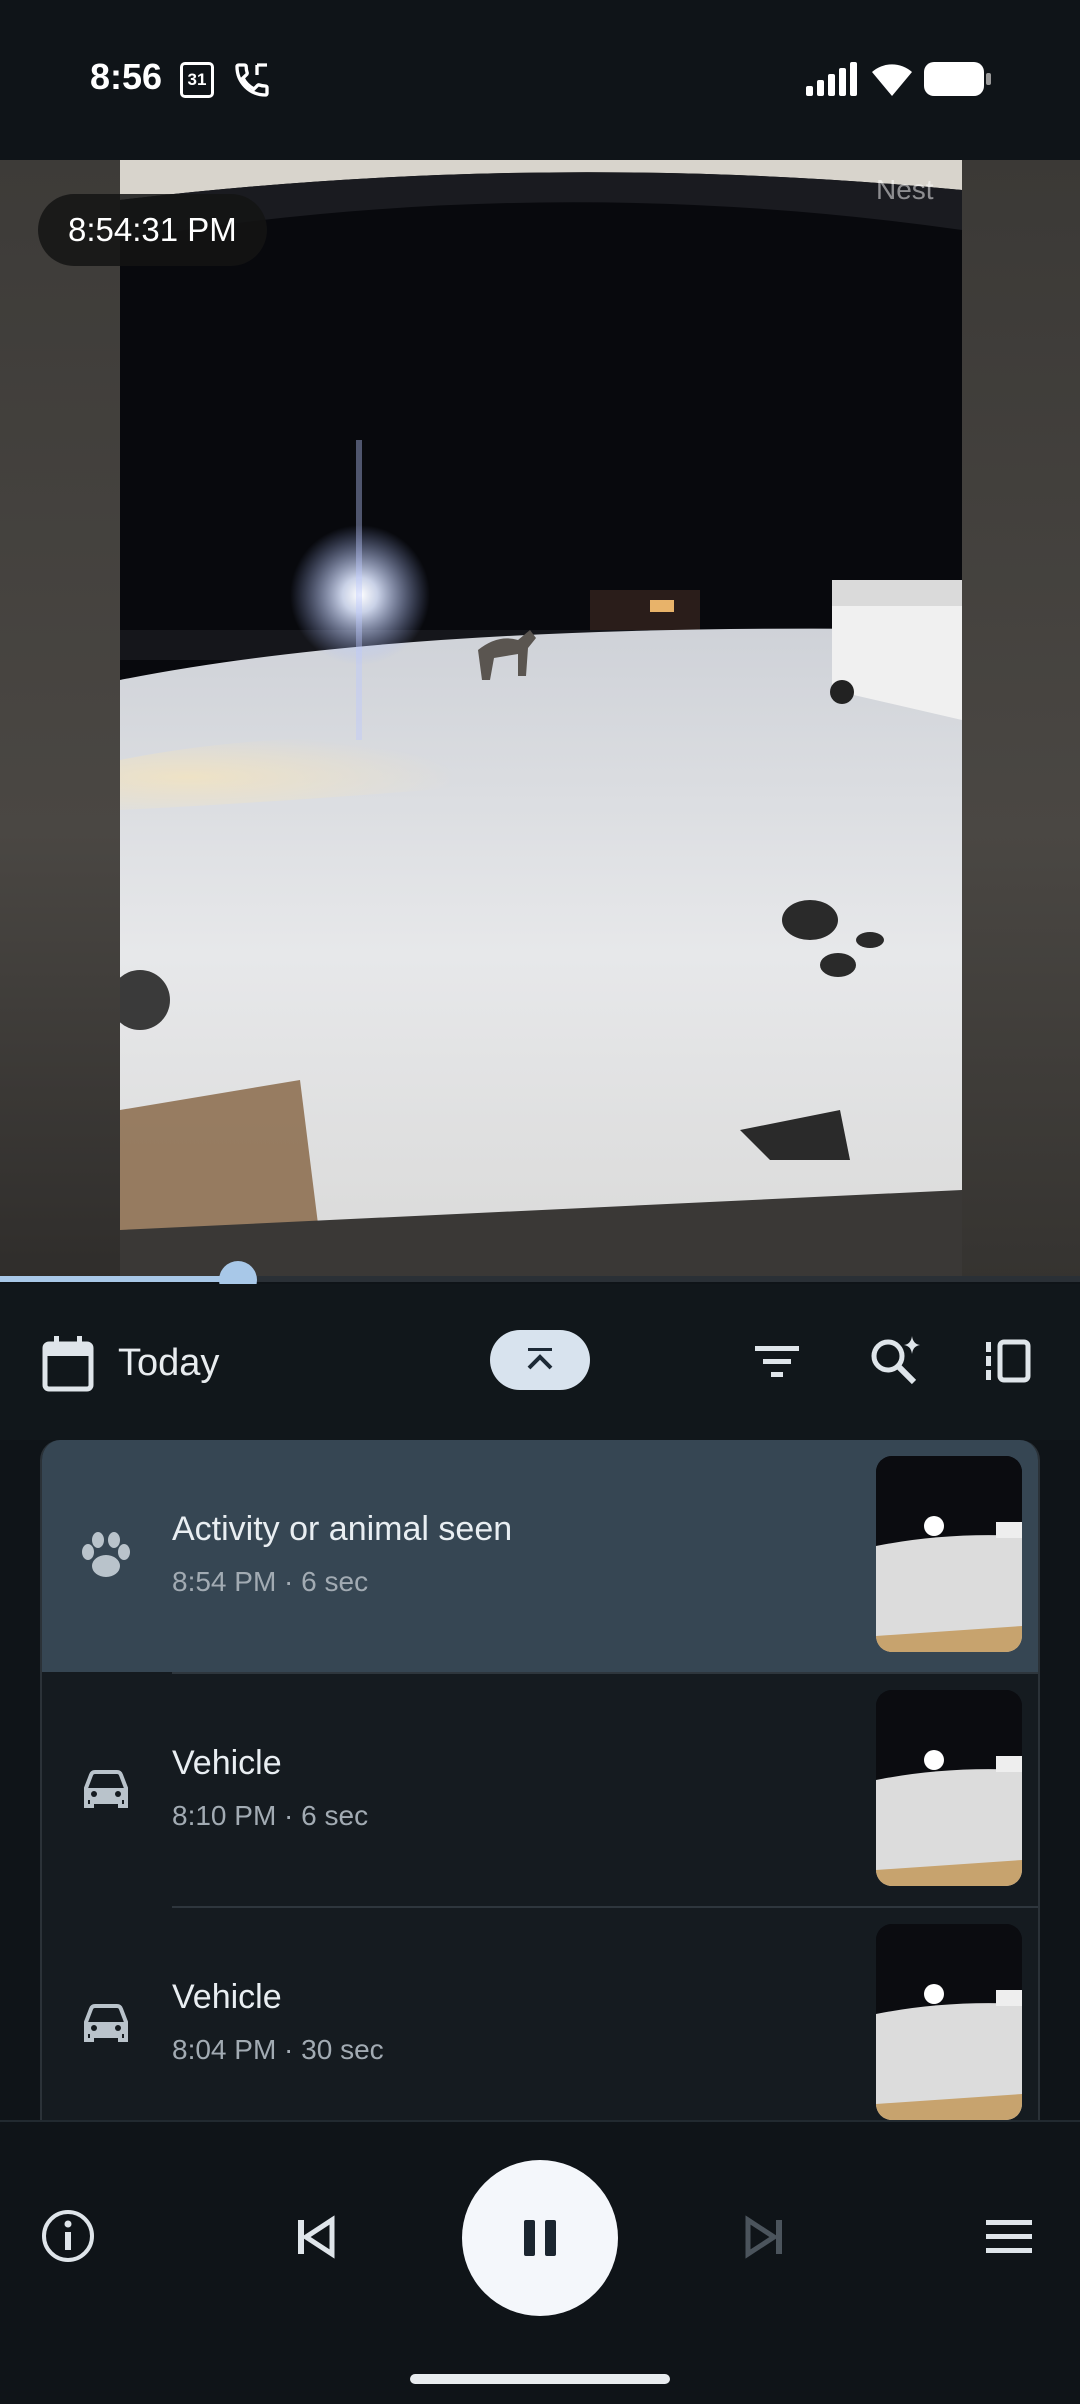 The image size is (1080, 2404). I want to click on event-title: Activity or animal seen, so click(342, 1529).